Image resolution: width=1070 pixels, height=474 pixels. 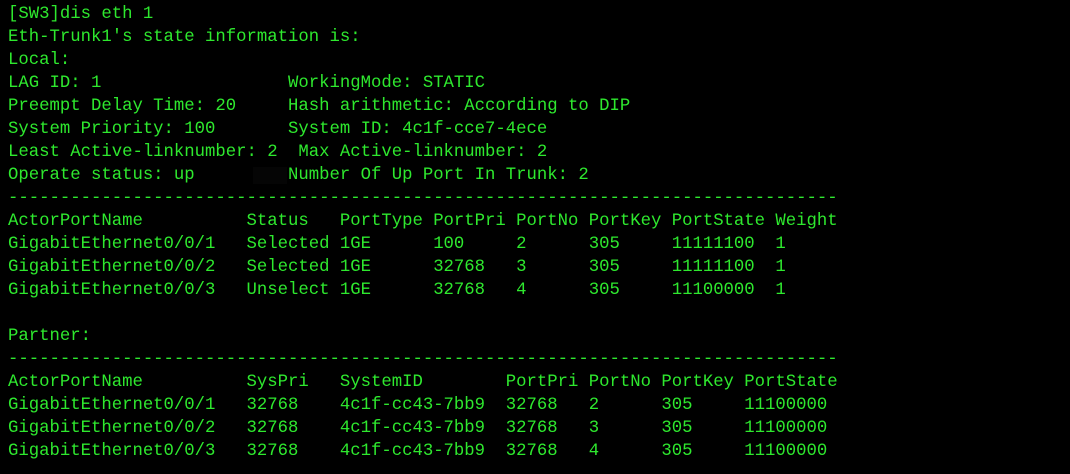 What do you see at coordinates (184, 37) in the screenshot?
I see `state-info-heading: Eth-Trunk1's state information is:` at bounding box center [184, 37].